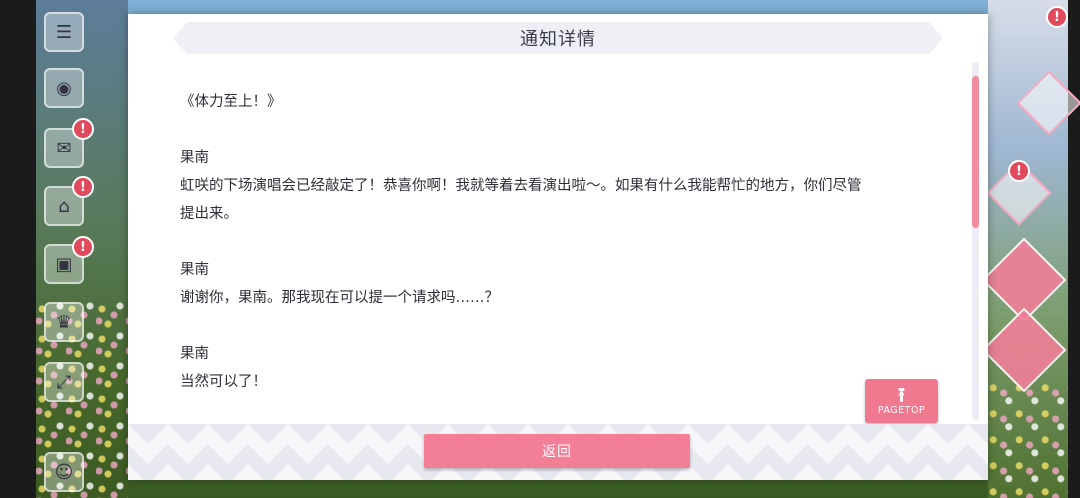 This screenshot has height=498, width=1080. I want to click on menu-icon: ☰, so click(64, 32).